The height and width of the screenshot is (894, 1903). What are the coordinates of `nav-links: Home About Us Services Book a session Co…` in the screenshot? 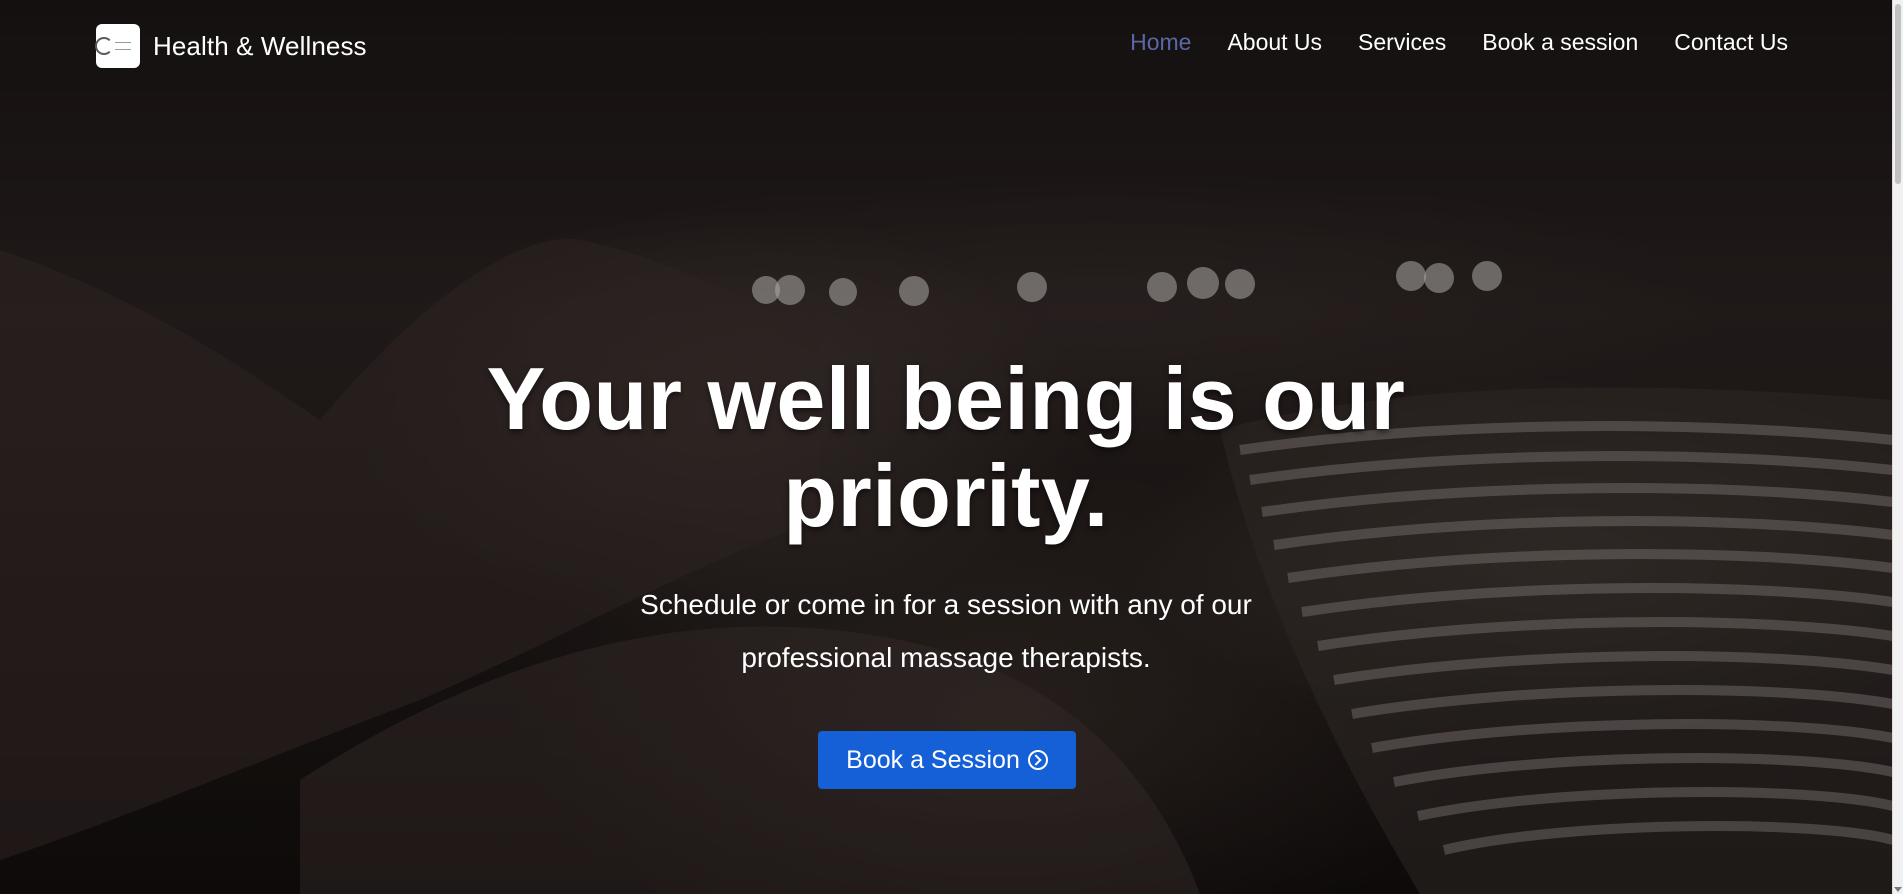 It's located at (1459, 42).